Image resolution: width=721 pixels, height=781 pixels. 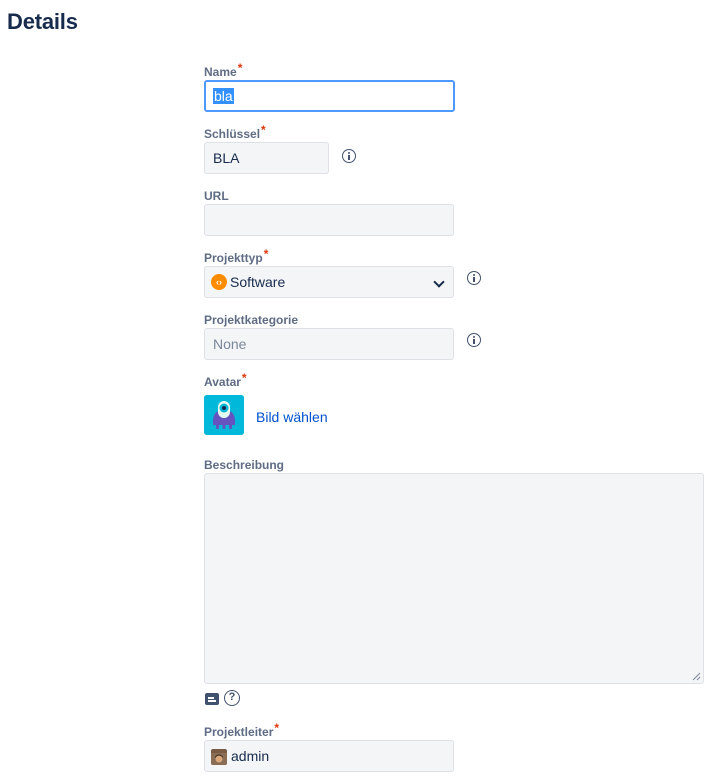 What do you see at coordinates (329, 96) in the screenshot?
I see `name-input: bla` at bounding box center [329, 96].